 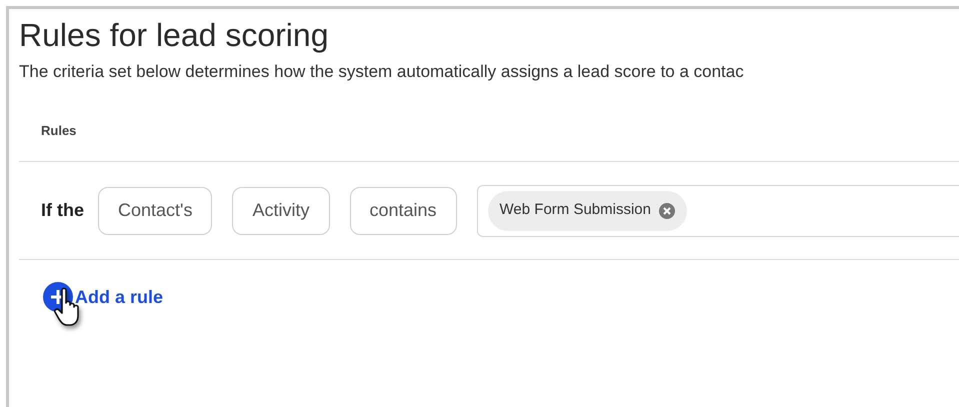 I want to click on tag-label: Web Form Submission, so click(x=575, y=210).